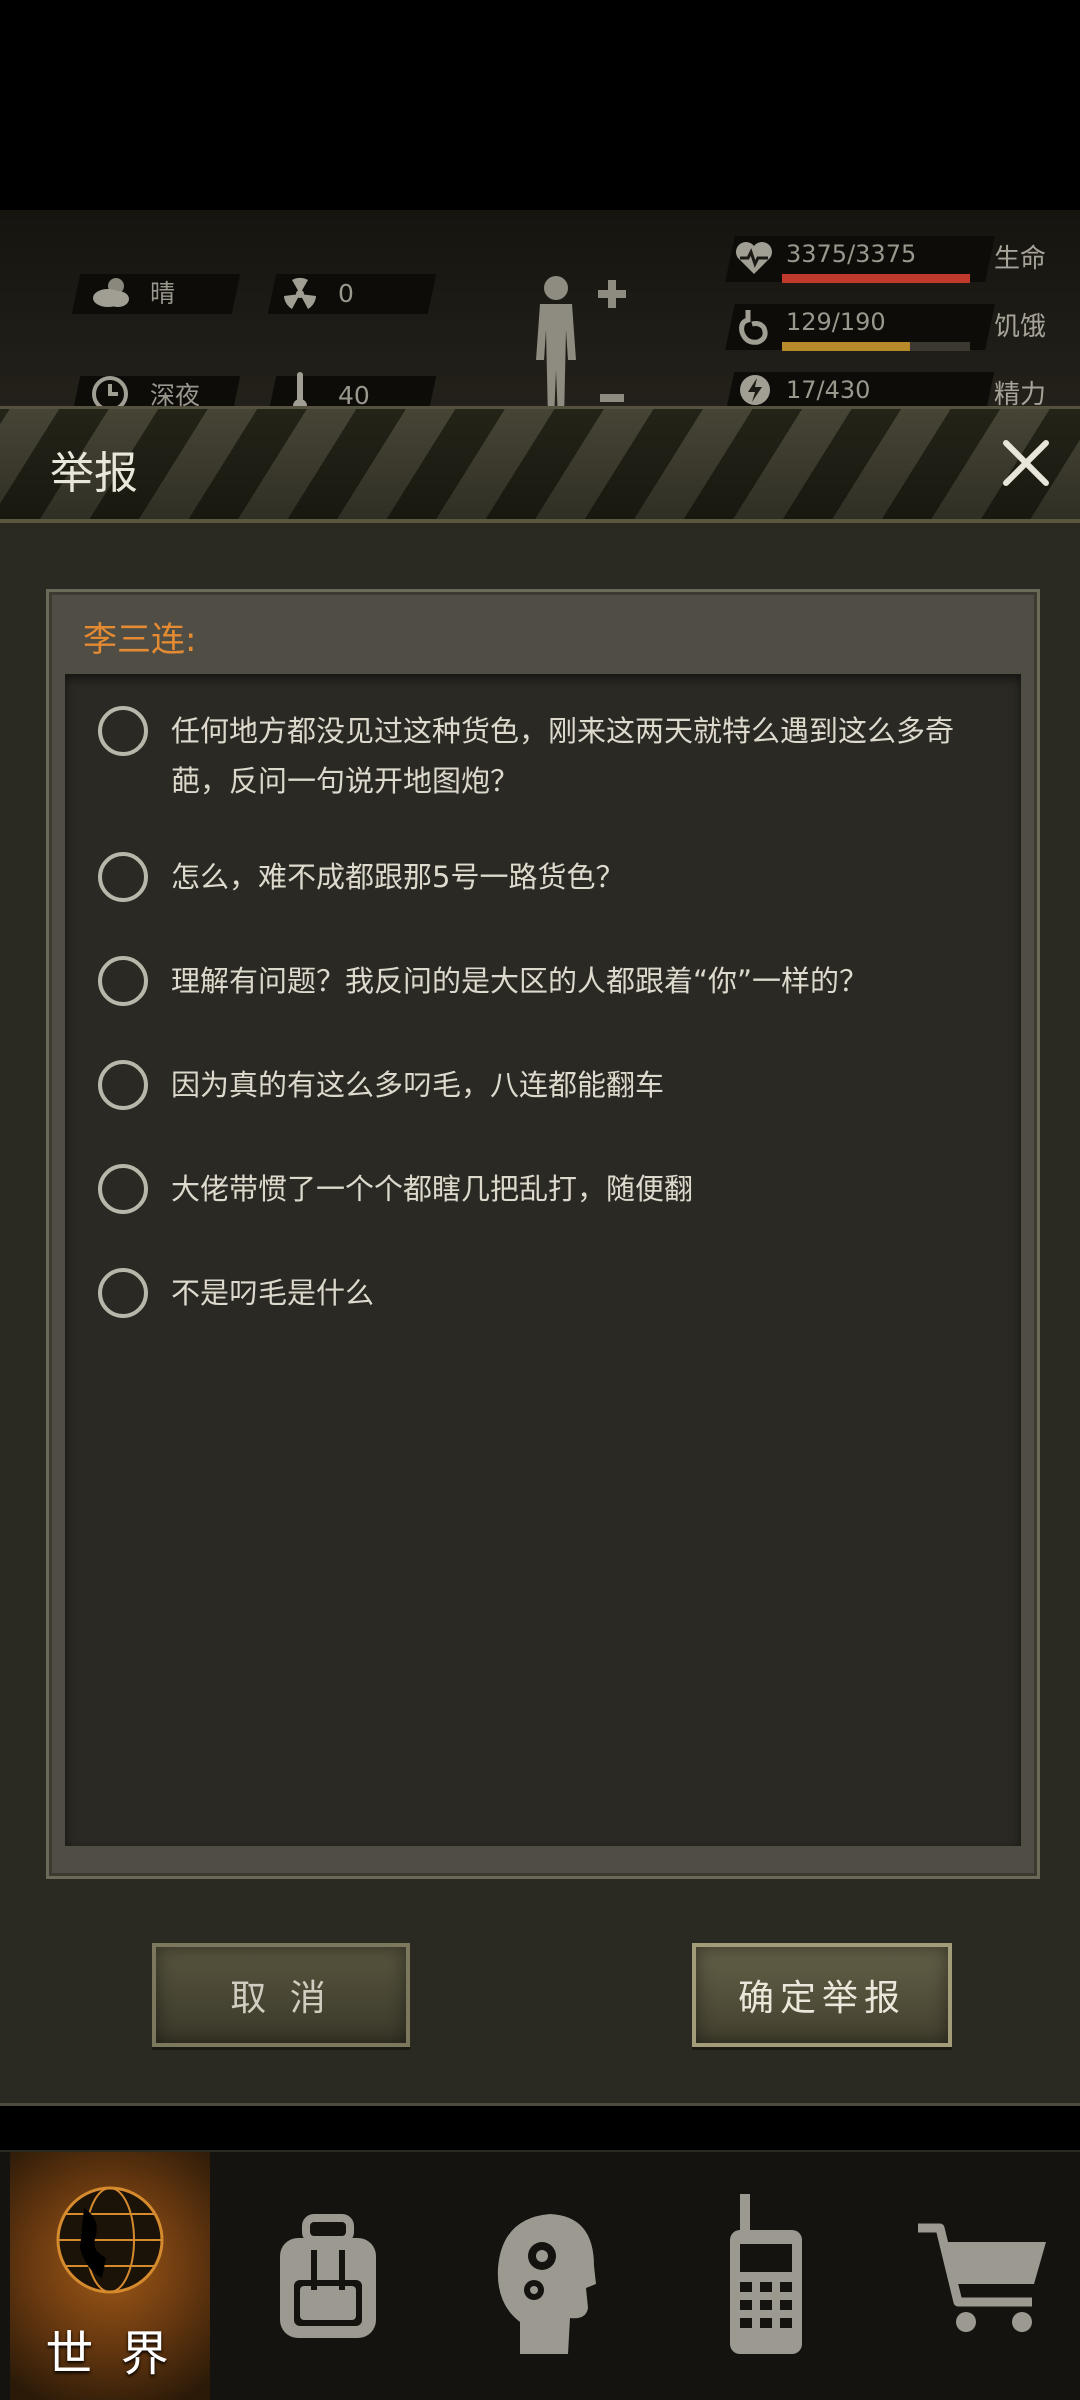  I want to click on health-value: 3375/3375, so click(851, 254).